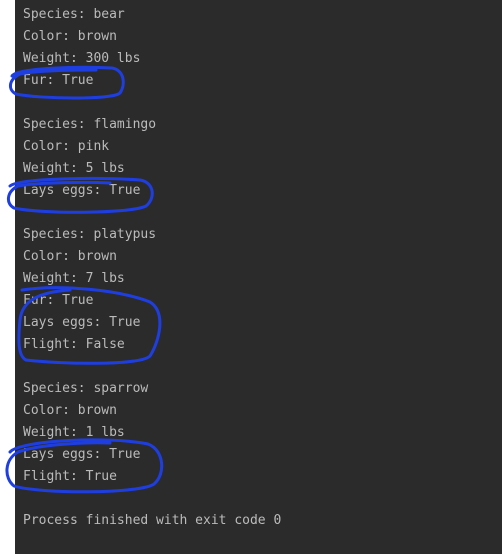 Image resolution: width=502 pixels, height=554 pixels. I want to click on output-line-weight-platypus: Weight: 7 lbs, so click(74, 278).